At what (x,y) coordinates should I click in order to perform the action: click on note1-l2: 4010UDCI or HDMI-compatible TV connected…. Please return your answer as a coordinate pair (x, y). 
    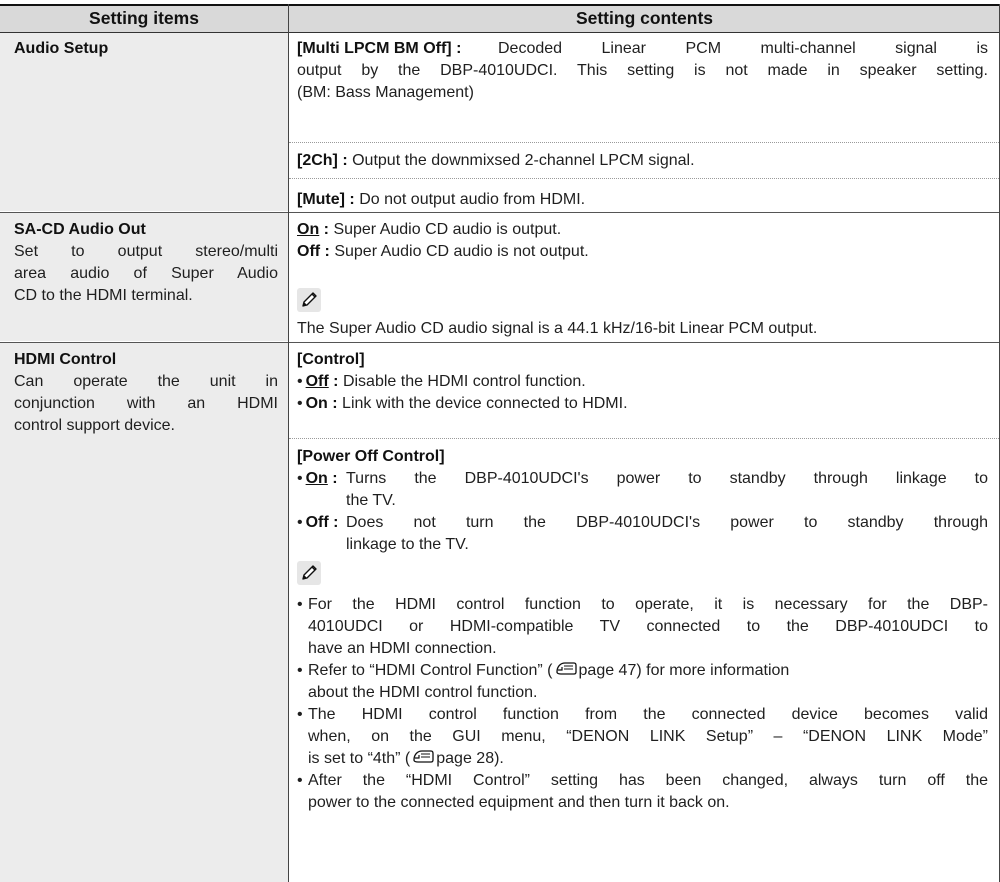
    Looking at the image, I should click on (648, 626).